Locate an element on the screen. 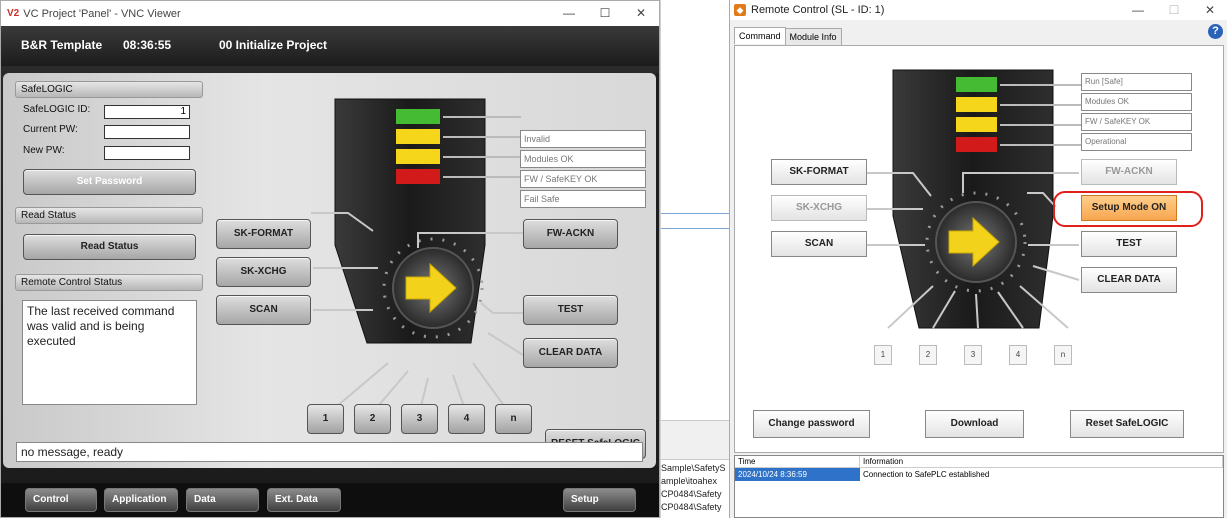 This screenshot has height=518, width=1227. download-button: Download is located at coordinates (974, 424).